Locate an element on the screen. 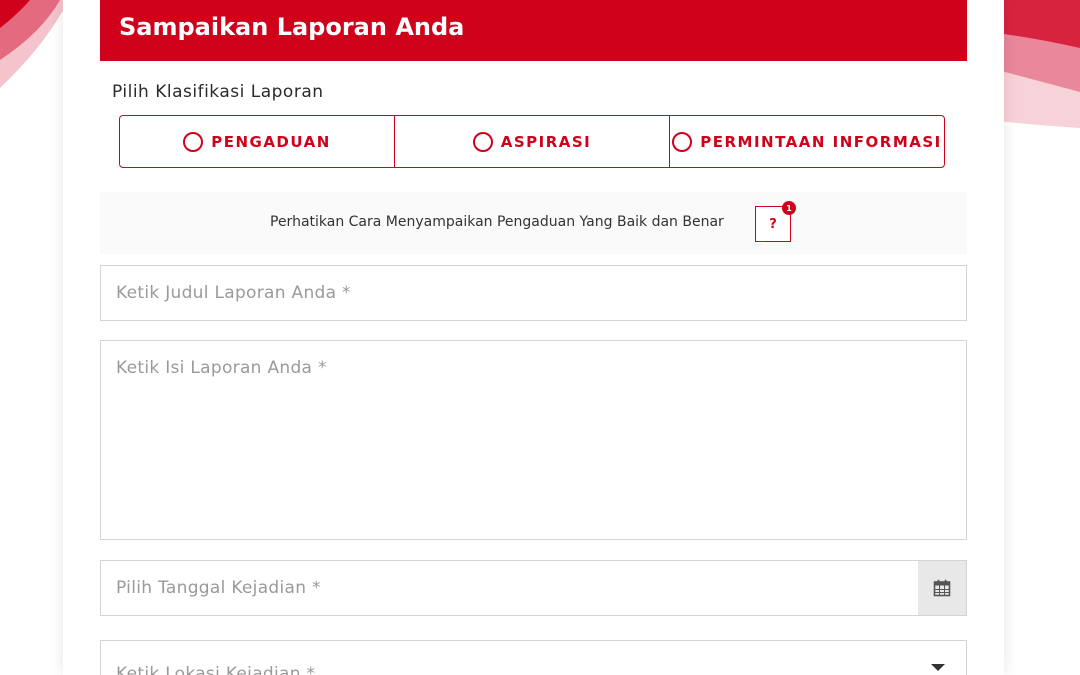  page-title: Sampaikan Laporan Anda is located at coordinates (292, 27).